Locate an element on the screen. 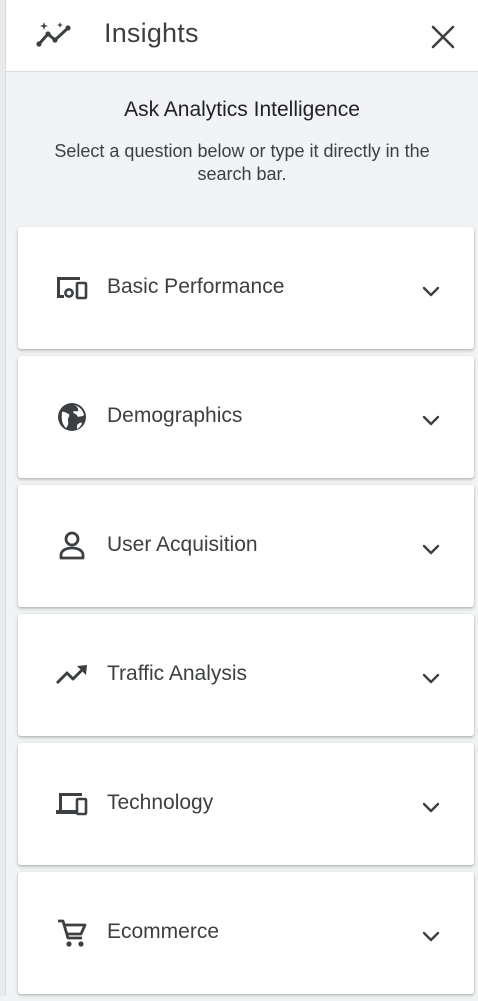 Image resolution: width=478 pixels, height=1001 pixels. globe-icon is located at coordinates (72, 417).